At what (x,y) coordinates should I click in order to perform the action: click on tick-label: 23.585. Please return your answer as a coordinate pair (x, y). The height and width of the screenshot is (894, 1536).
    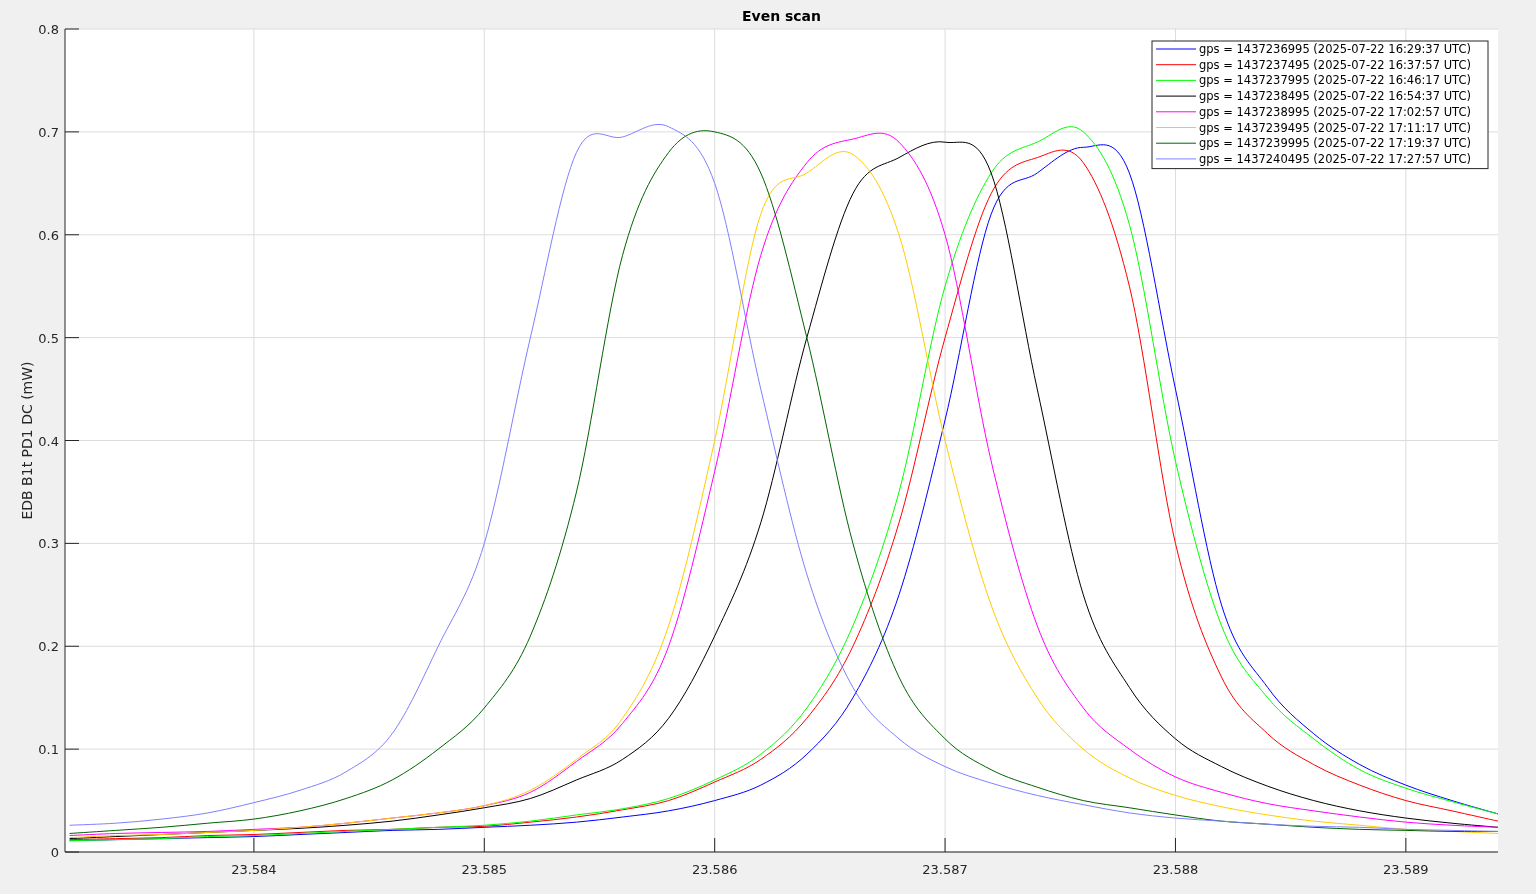
    Looking at the image, I should click on (484, 869).